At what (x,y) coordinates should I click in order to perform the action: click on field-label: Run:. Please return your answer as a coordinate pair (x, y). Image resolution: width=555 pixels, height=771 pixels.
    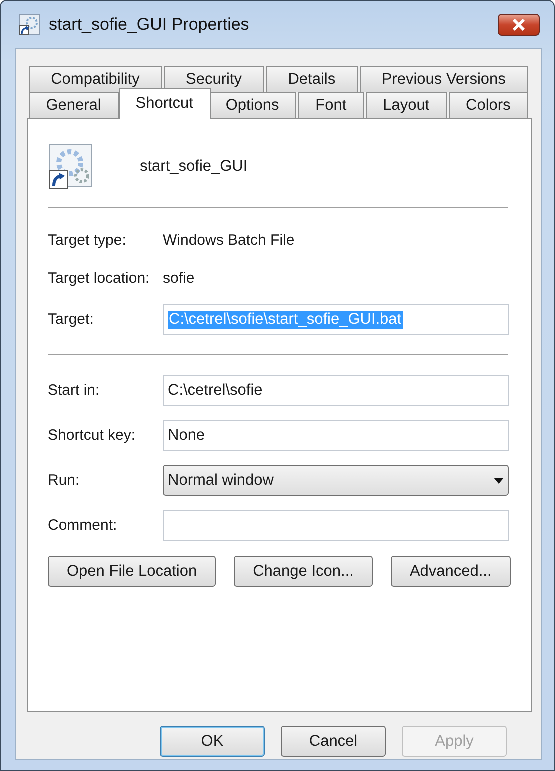
    Looking at the image, I should click on (64, 480).